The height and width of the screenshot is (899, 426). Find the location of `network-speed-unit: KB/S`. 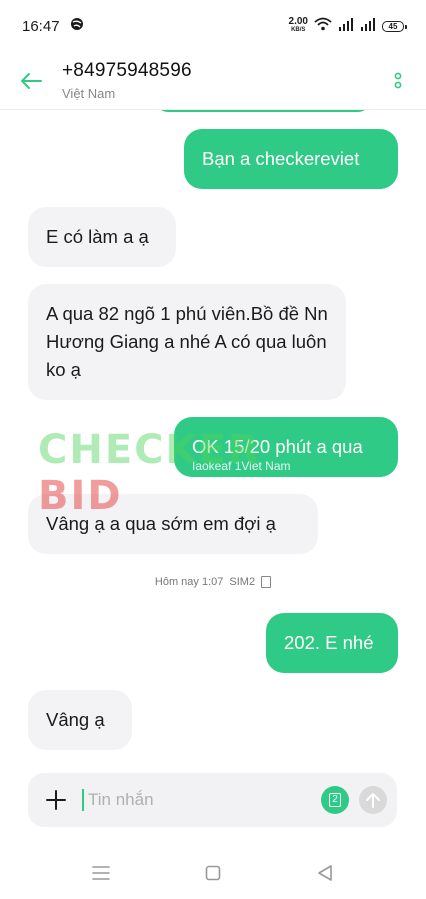

network-speed-unit: KB/S is located at coordinates (298, 30).